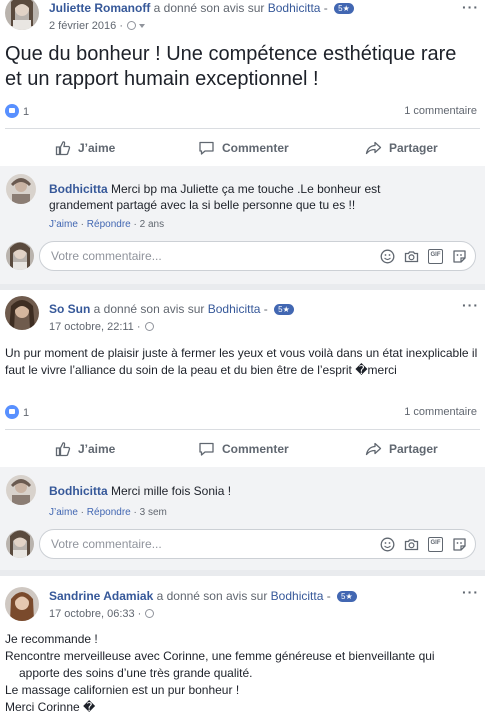  What do you see at coordinates (153, 512) in the screenshot?
I see `comment-time: 3 sem` at bounding box center [153, 512].